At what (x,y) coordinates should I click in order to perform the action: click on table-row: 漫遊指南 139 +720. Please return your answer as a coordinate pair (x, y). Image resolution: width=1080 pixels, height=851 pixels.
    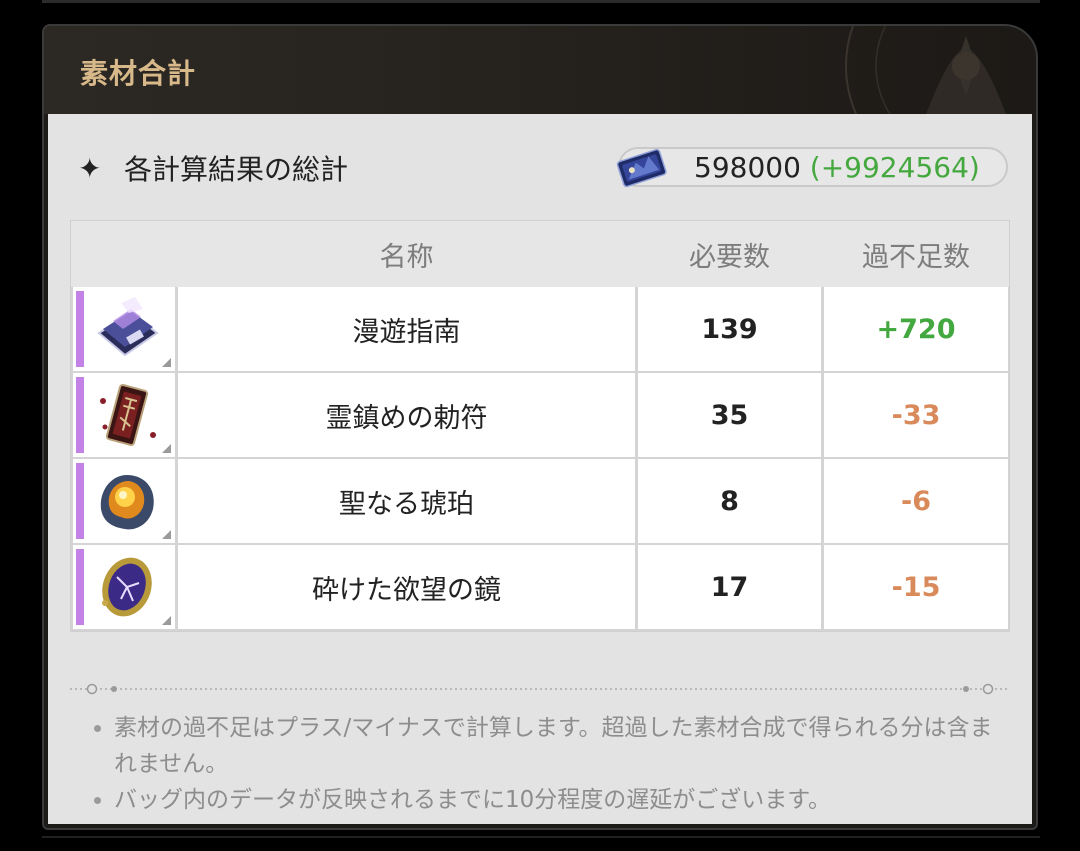
    Looking at the image, I should click on (540, 329).